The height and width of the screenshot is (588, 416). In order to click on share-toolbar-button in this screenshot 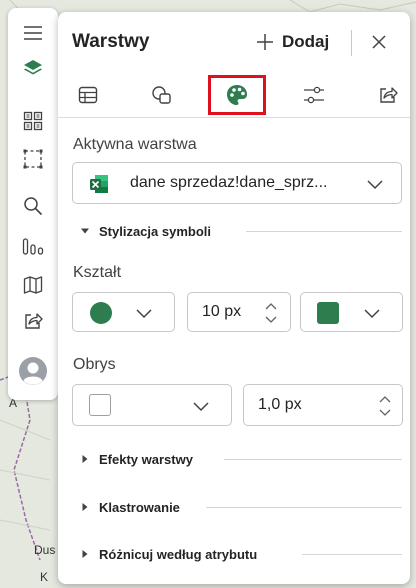, I will do `click(33, 321)`.